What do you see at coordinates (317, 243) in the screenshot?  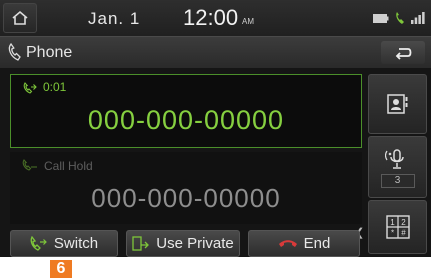 I see `end-label: End` at bounding box center [317, 243].